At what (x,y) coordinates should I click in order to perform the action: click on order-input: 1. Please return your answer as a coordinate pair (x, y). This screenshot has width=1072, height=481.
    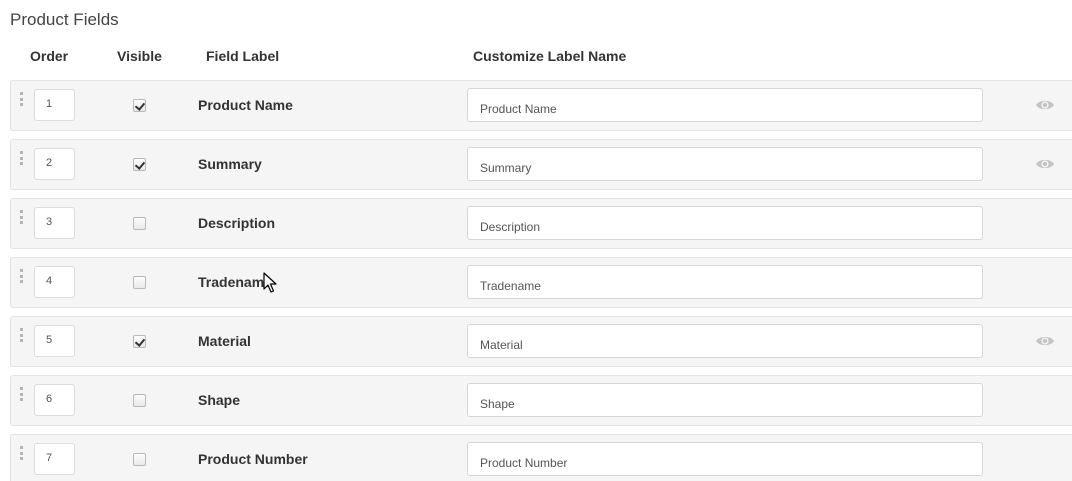
    Looking at the image, I should click on (54, 105).